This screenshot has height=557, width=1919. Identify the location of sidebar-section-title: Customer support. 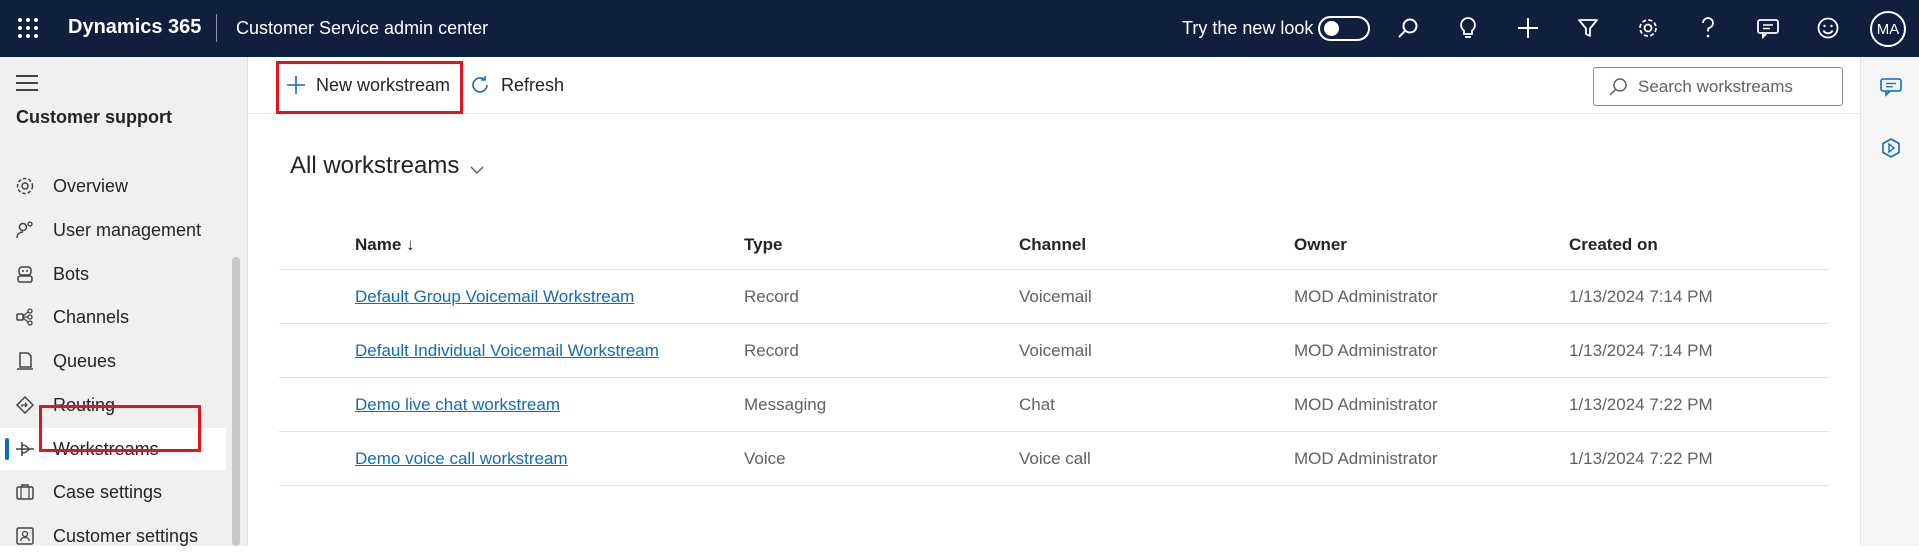
(94, 117).